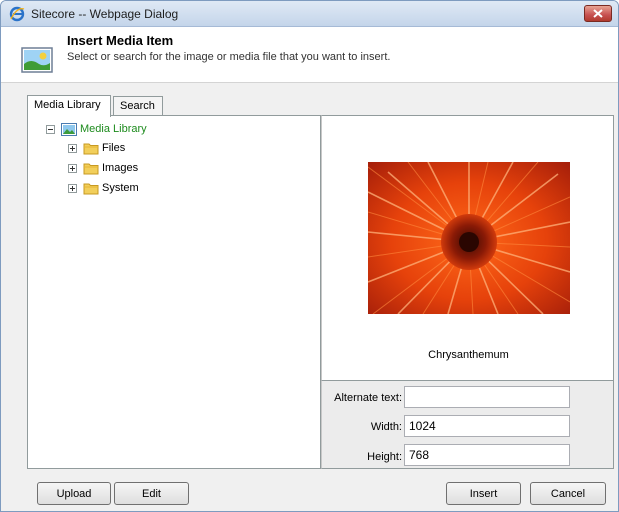 This screenshot has width=619, height=512. I want to click on dialog-title: Insert Media Item, so click(120, 40).